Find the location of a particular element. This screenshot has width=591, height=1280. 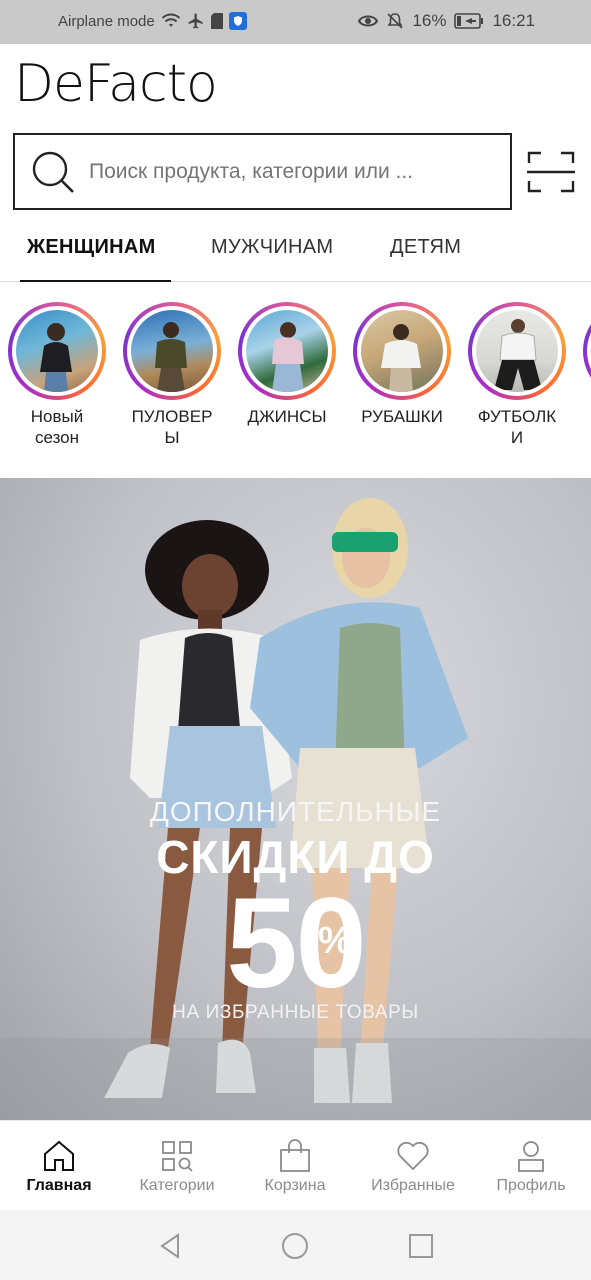

nav-cart: Корзина is located at coordinates (295, 1167).